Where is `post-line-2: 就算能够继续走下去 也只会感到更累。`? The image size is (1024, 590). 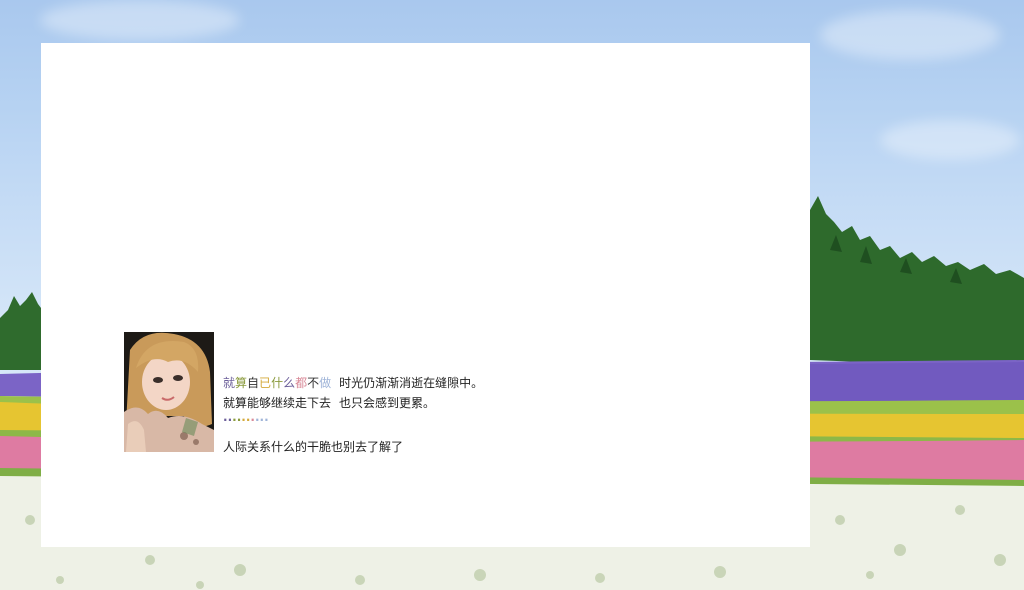 post-line-2: 就算能够继续走下去 也只会感到更累。 is located at coordinates (423, 403).